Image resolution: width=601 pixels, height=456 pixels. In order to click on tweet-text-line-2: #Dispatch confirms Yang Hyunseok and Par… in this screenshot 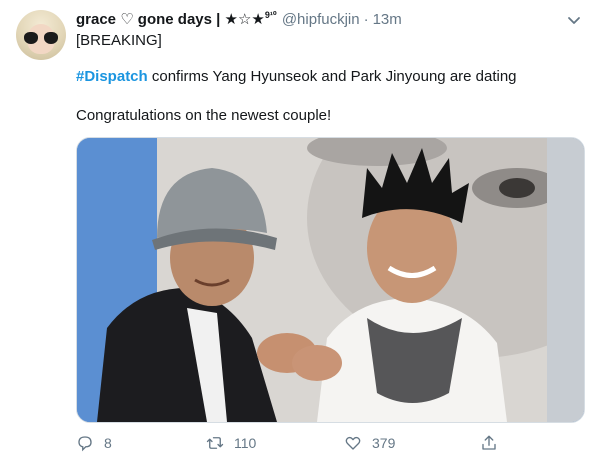, I will do `click(296, 76)`.